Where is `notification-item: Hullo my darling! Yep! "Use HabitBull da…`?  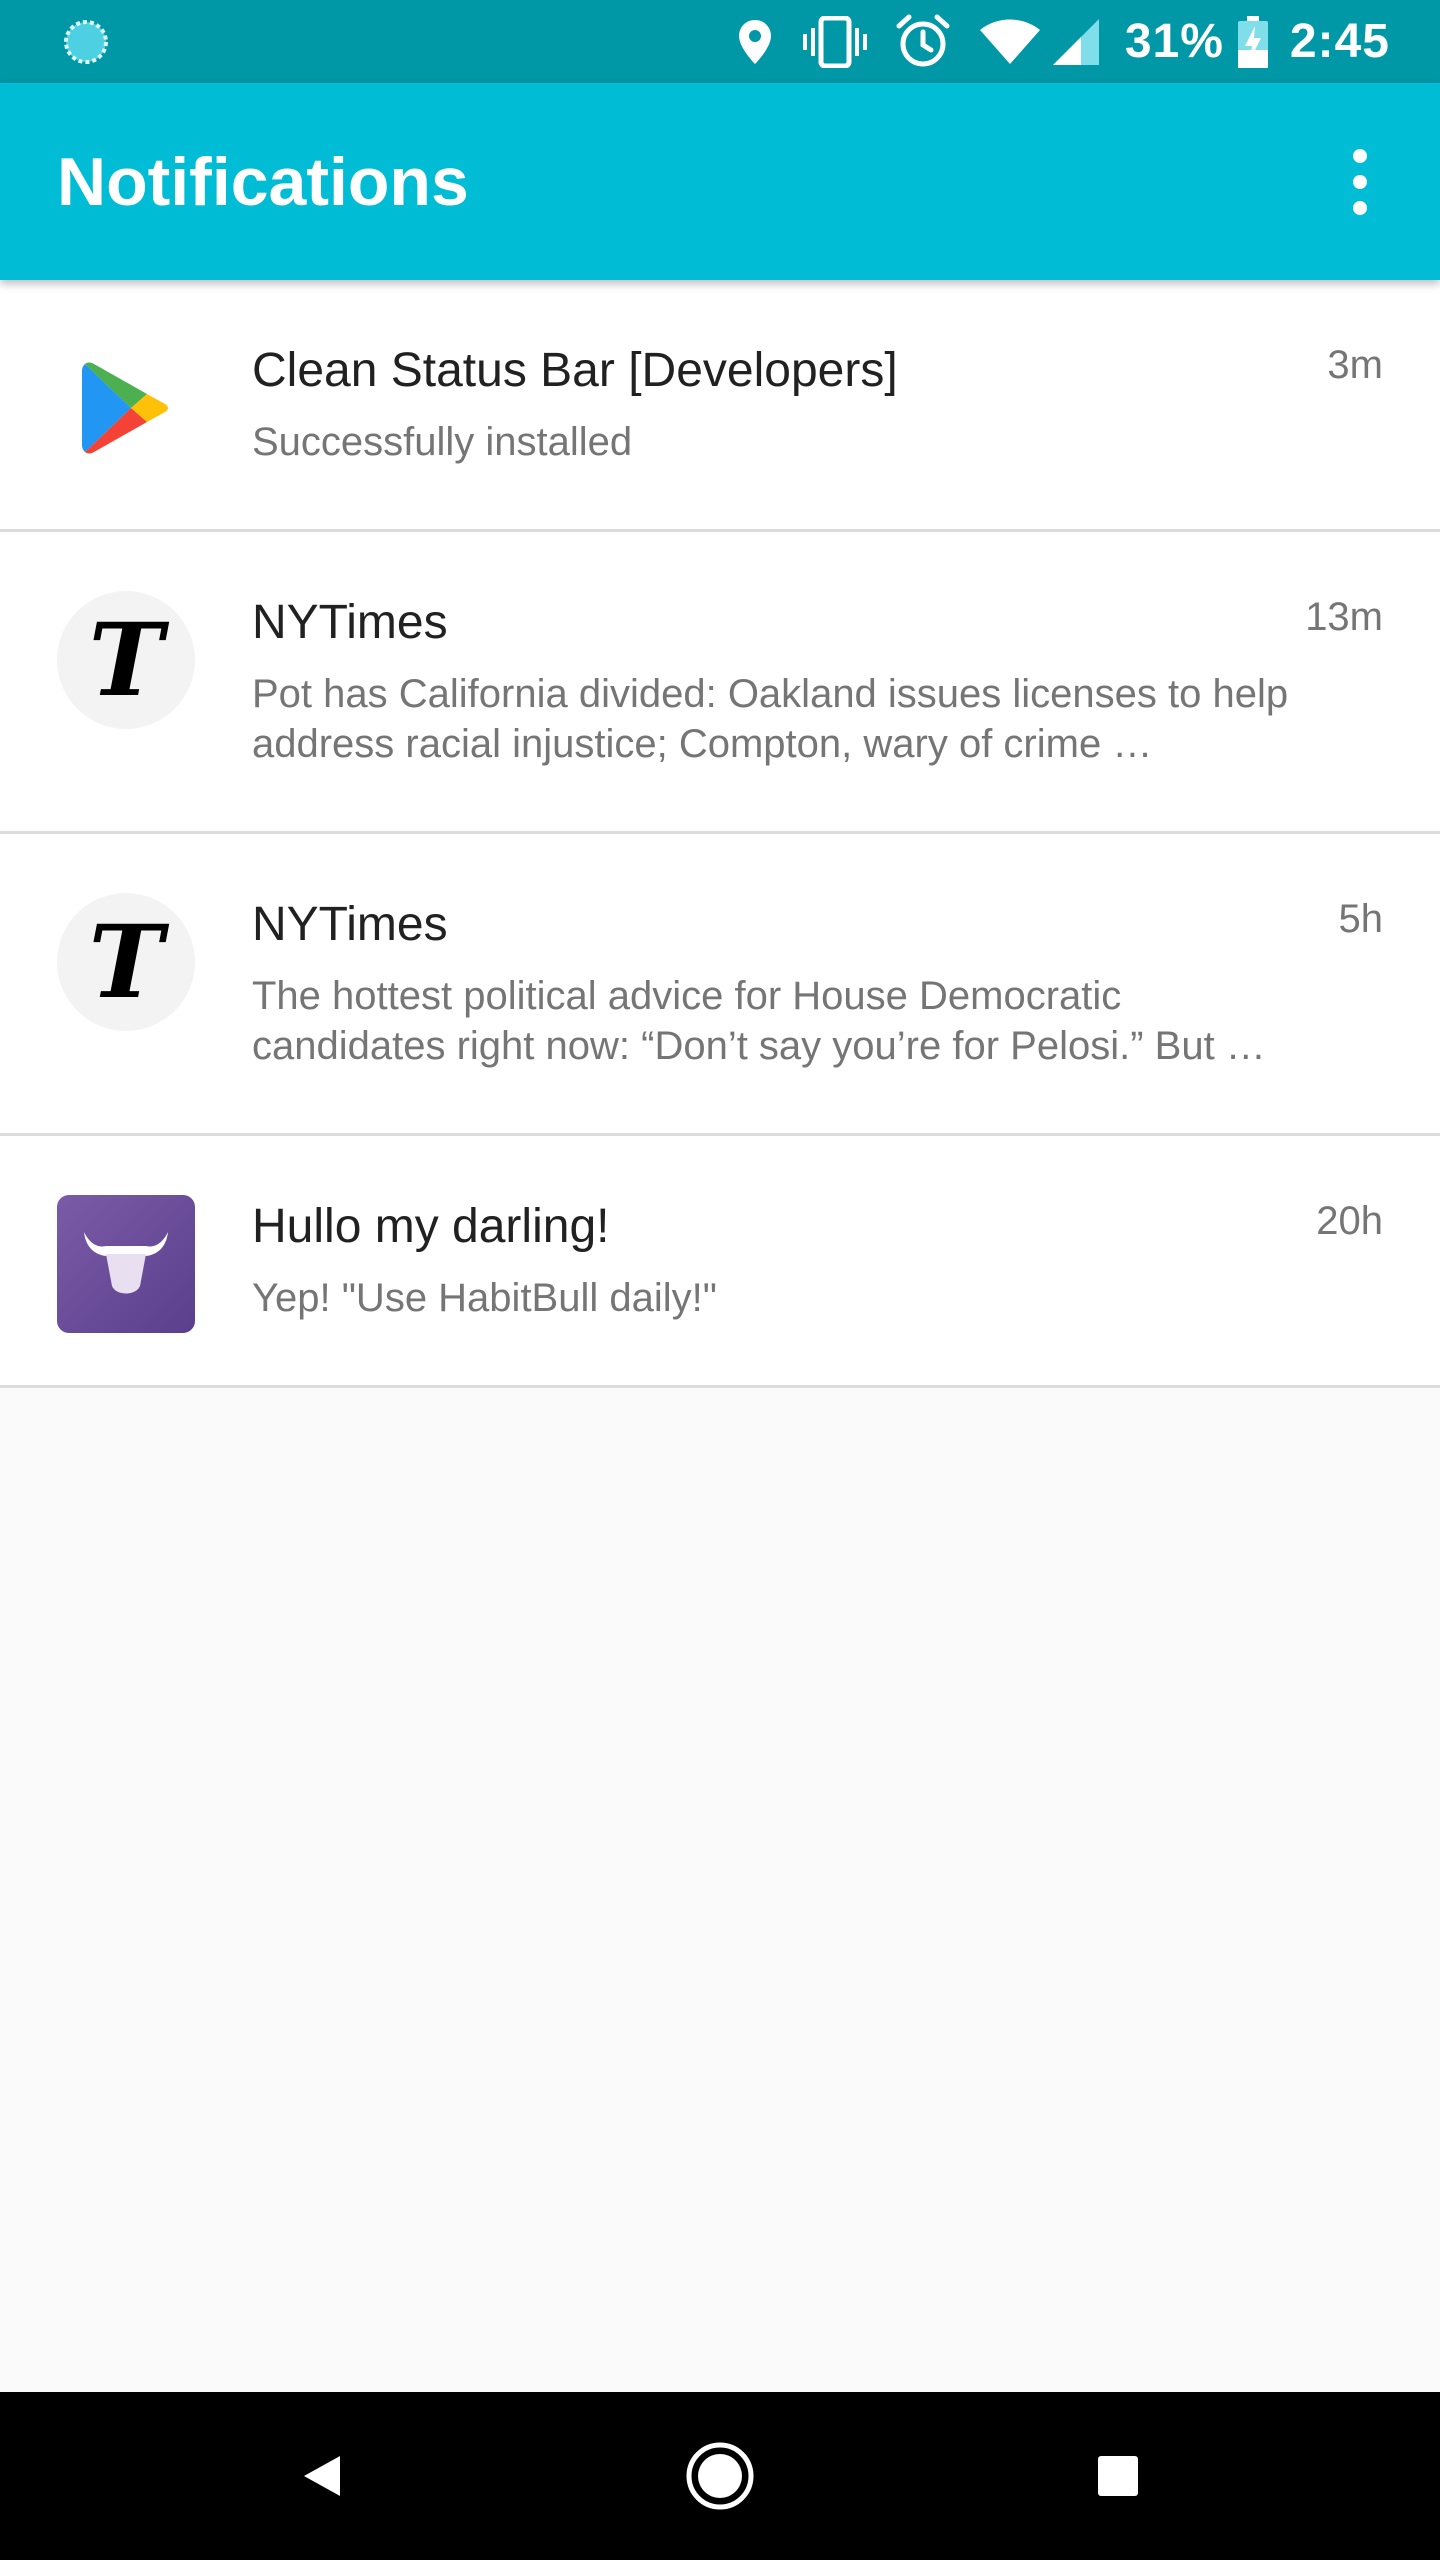
notification-item: Hullo my darling! Yep! "Use HabitBull da… is located at coordinates (720, 1262).